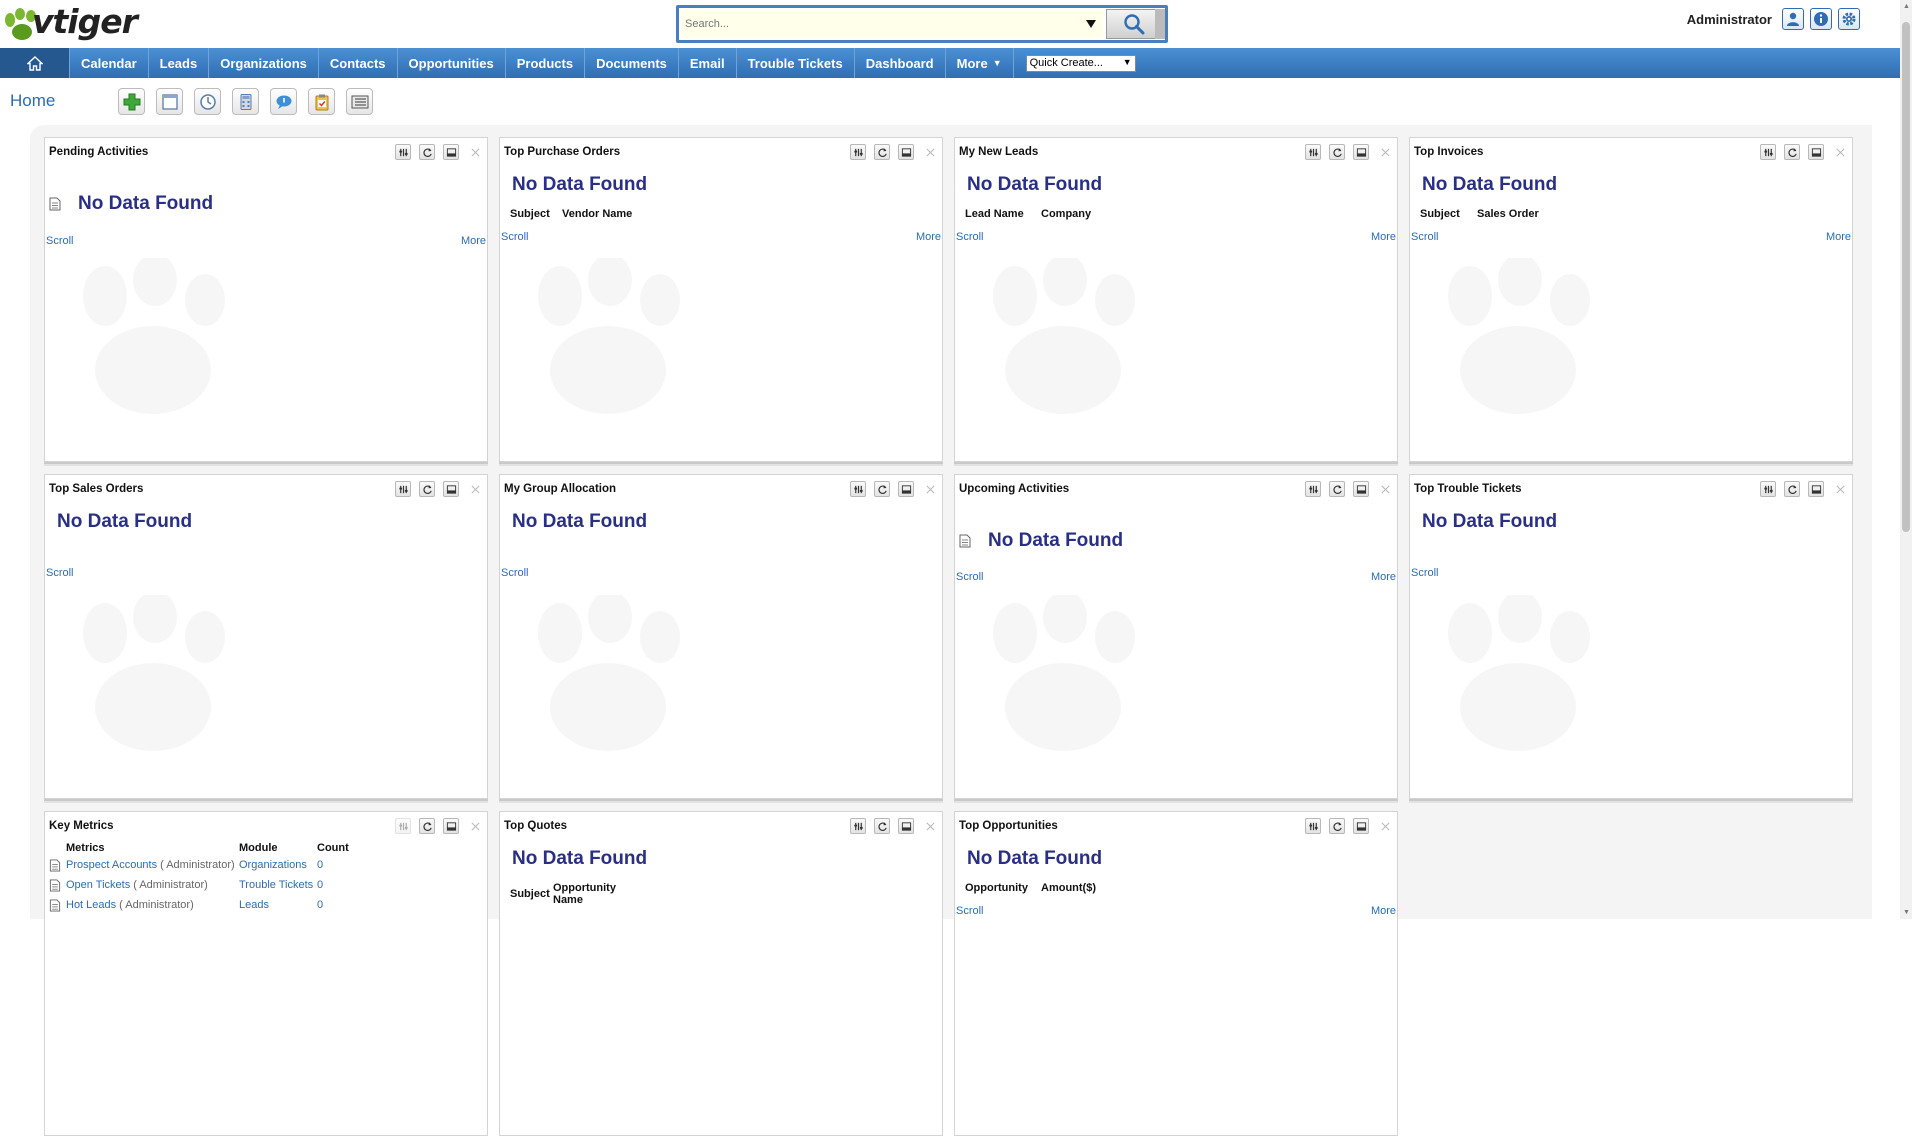  Describe the element at coordinates (283, 101) in the screenshot. I see `chat-button` at that location.